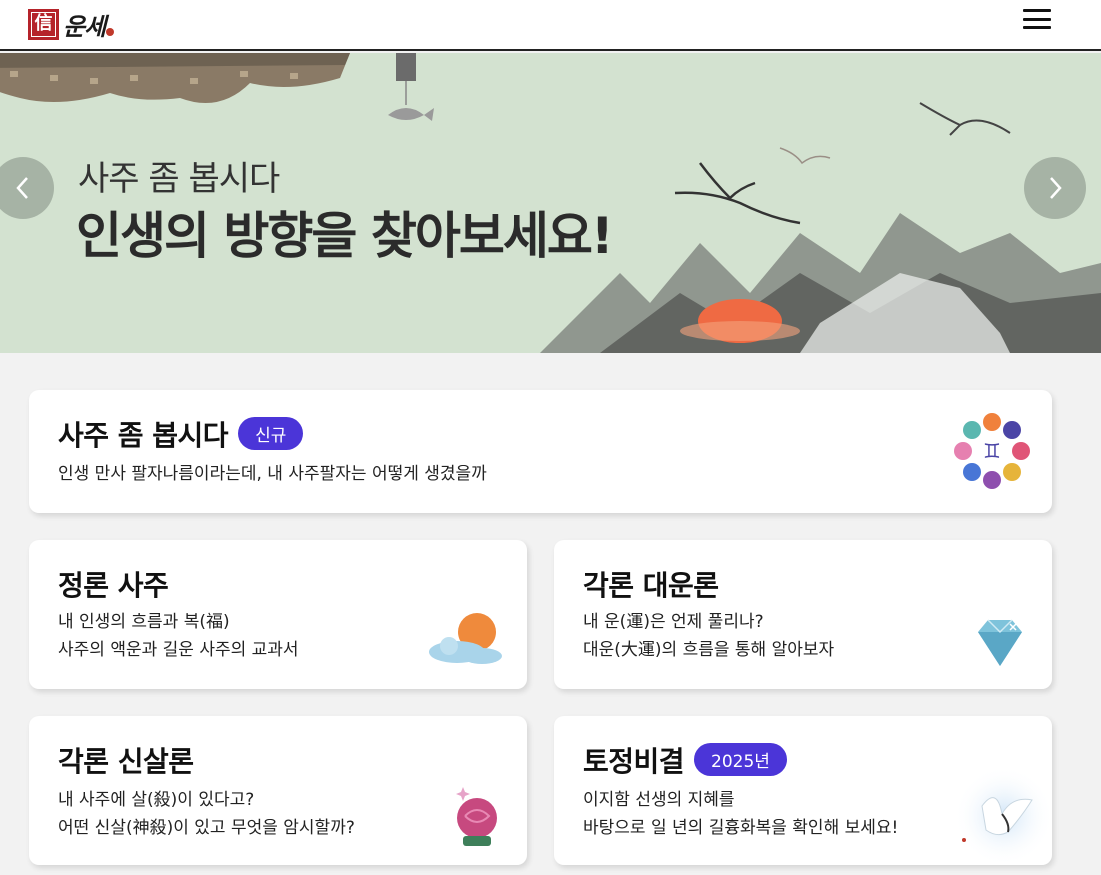 The height and width of the screenshot is (875, 1101). I want to click on ink-mountain-illustration, so click(820, 227).